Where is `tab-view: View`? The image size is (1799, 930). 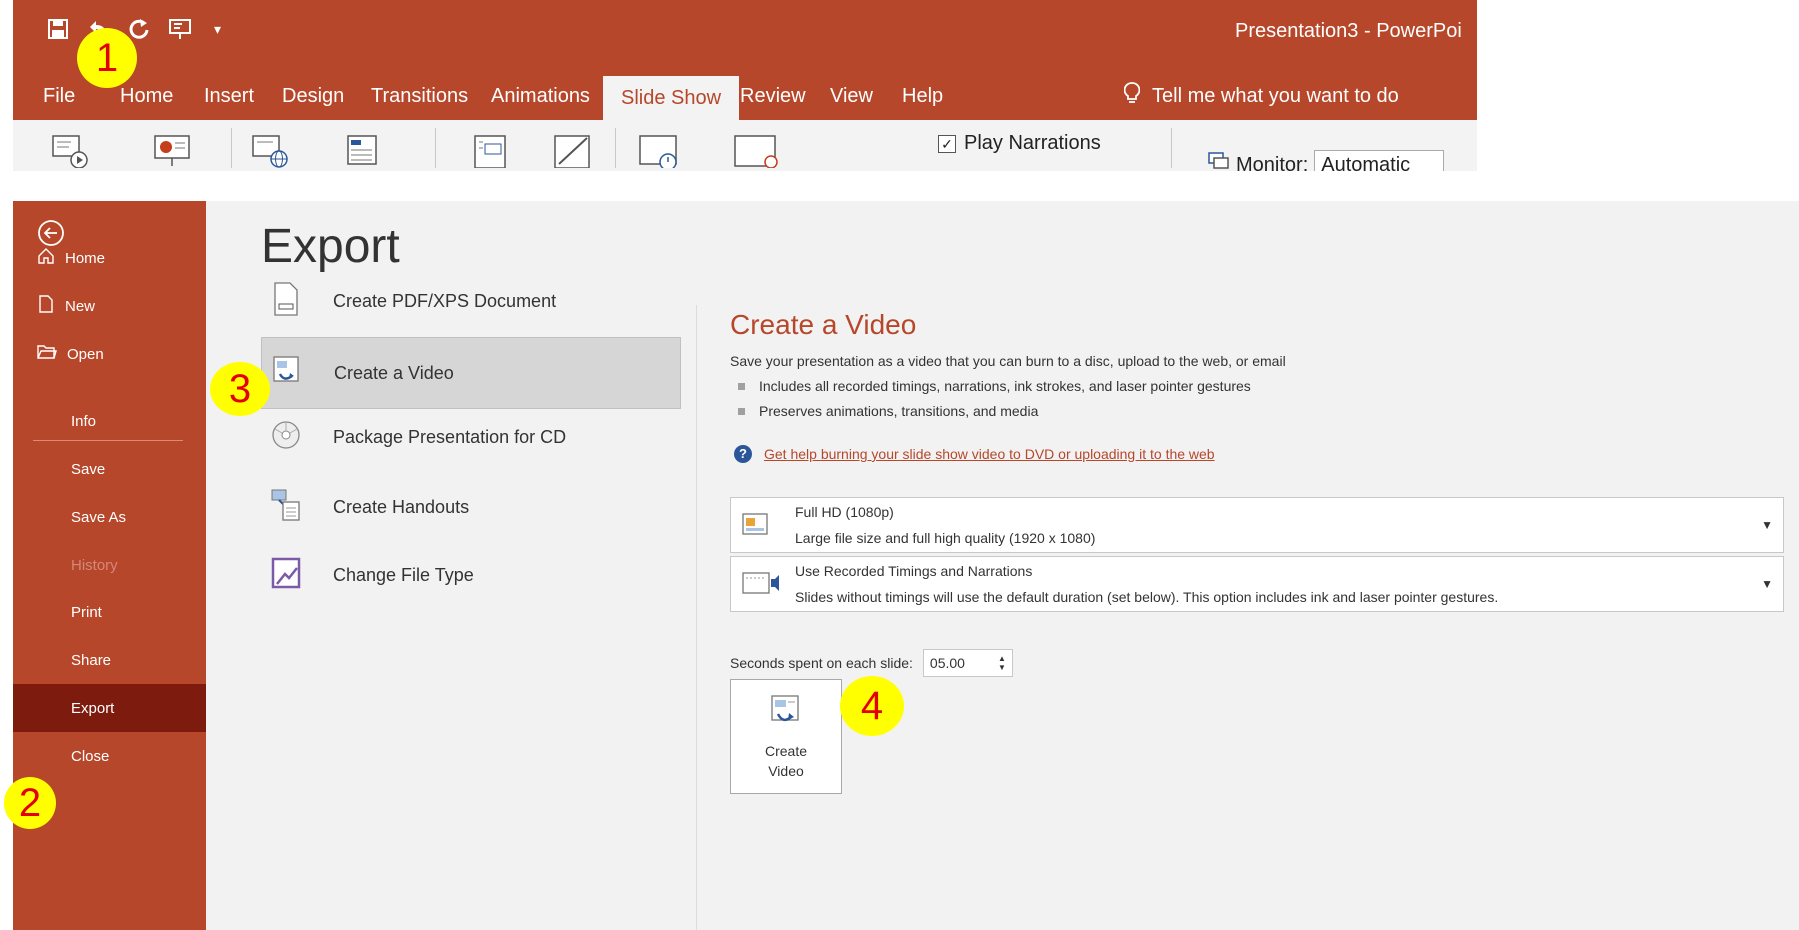
tab-view: View is located at coordinates (851, 96).